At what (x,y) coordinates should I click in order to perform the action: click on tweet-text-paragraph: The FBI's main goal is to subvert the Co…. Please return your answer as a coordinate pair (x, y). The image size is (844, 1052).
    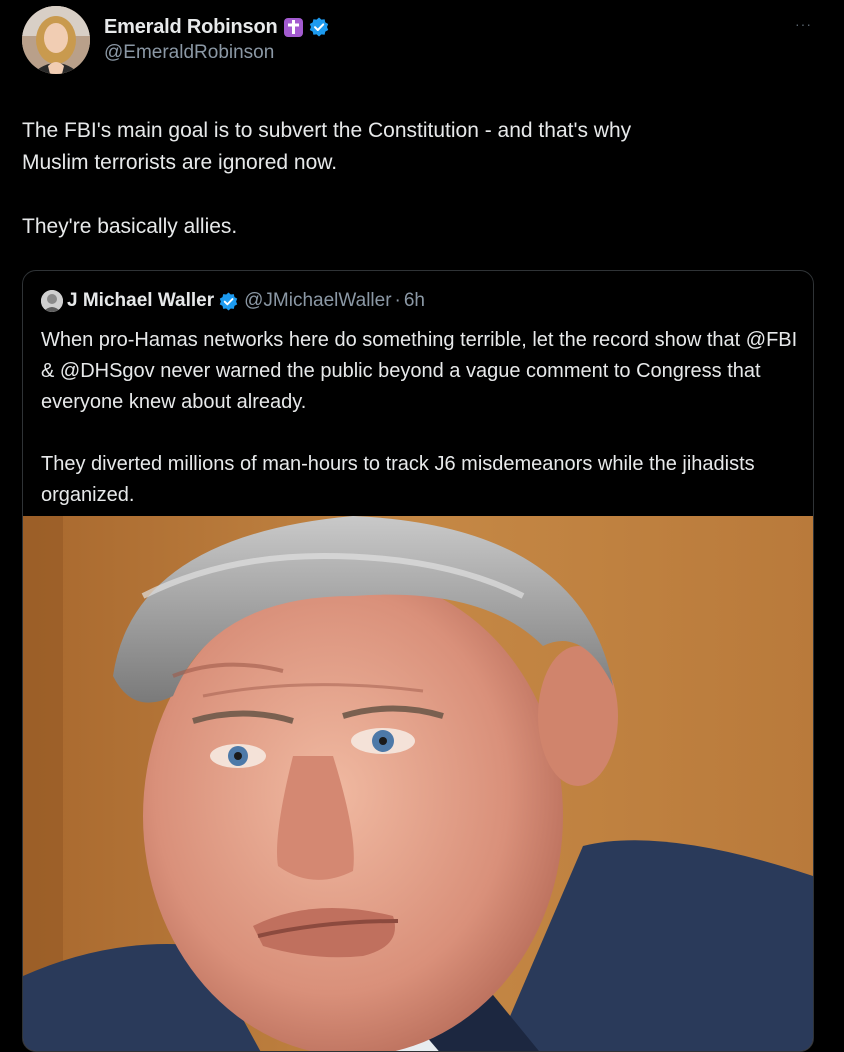
    Looking at the image, I should click on (327, 146).